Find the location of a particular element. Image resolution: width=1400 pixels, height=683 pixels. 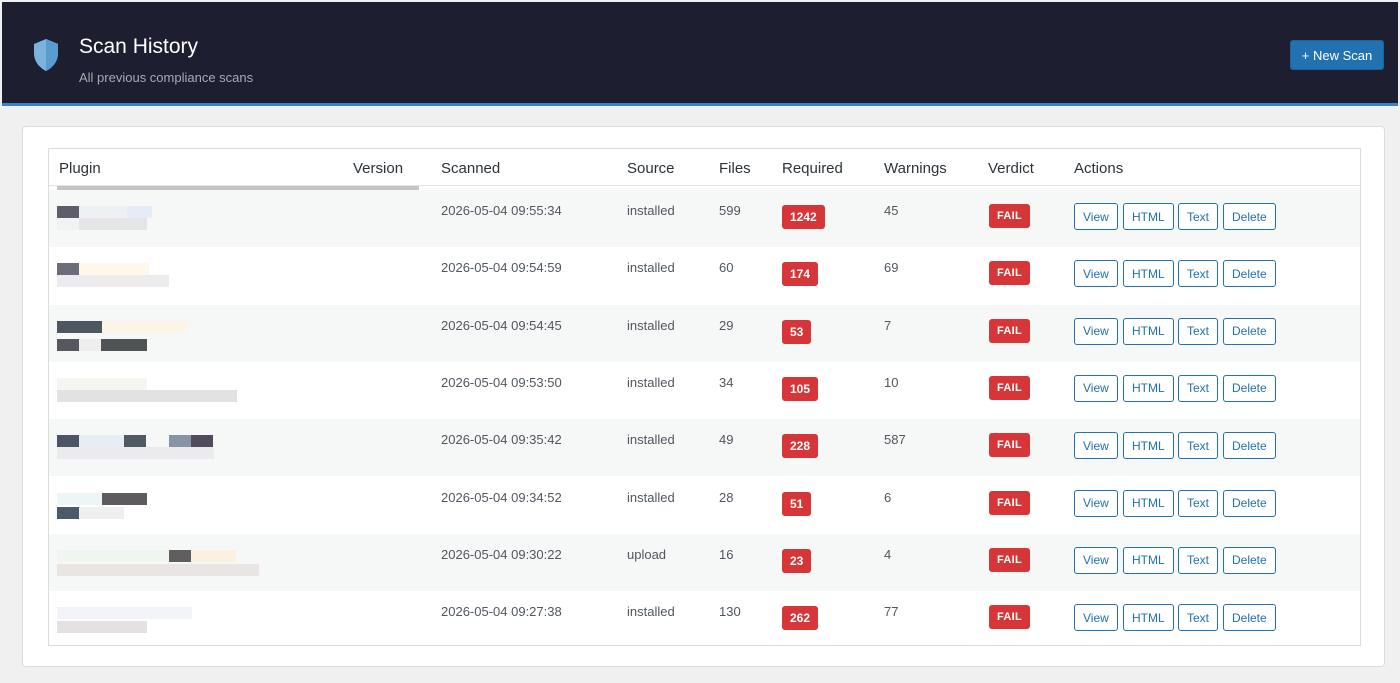

file-count: 60 is located at coordinates (726, 268).